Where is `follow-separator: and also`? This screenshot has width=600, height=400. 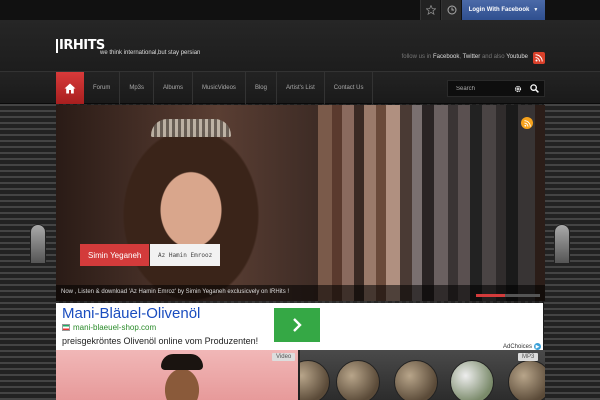 follow-separator: and also is located at coordinates (493, 57).